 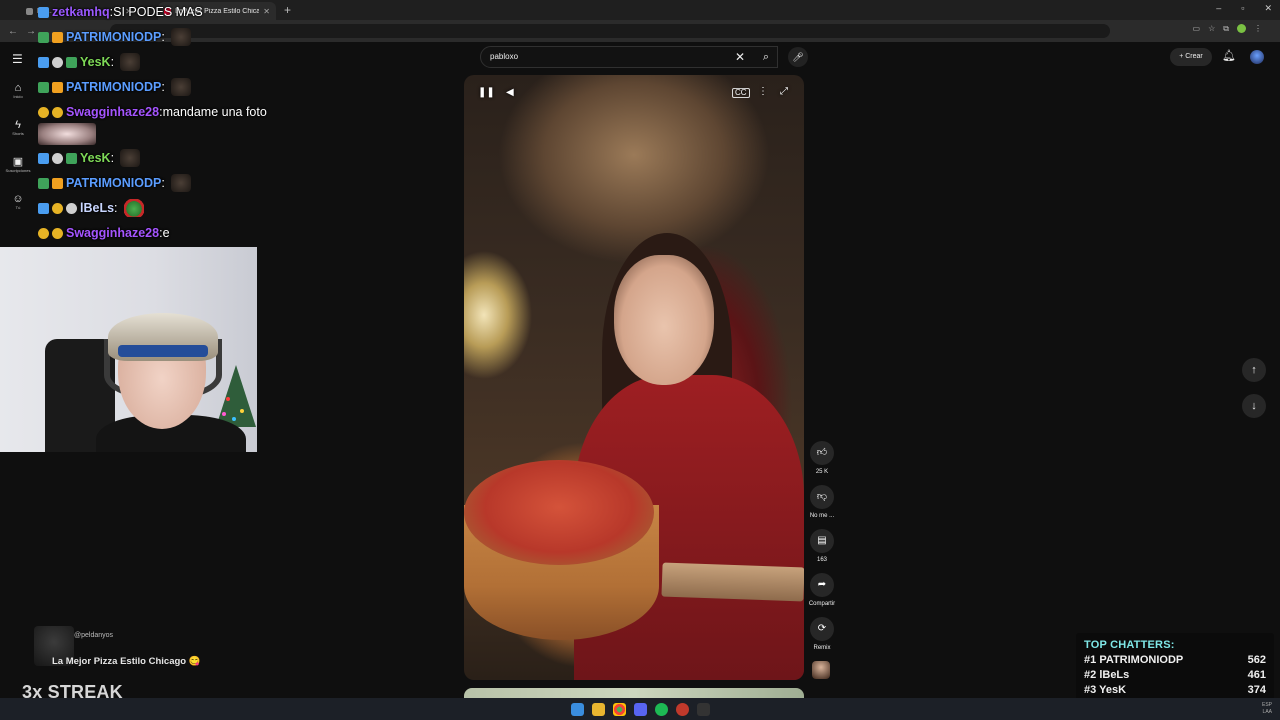 I want to click on chatter-count: 562, so click(x=1256, y=660).